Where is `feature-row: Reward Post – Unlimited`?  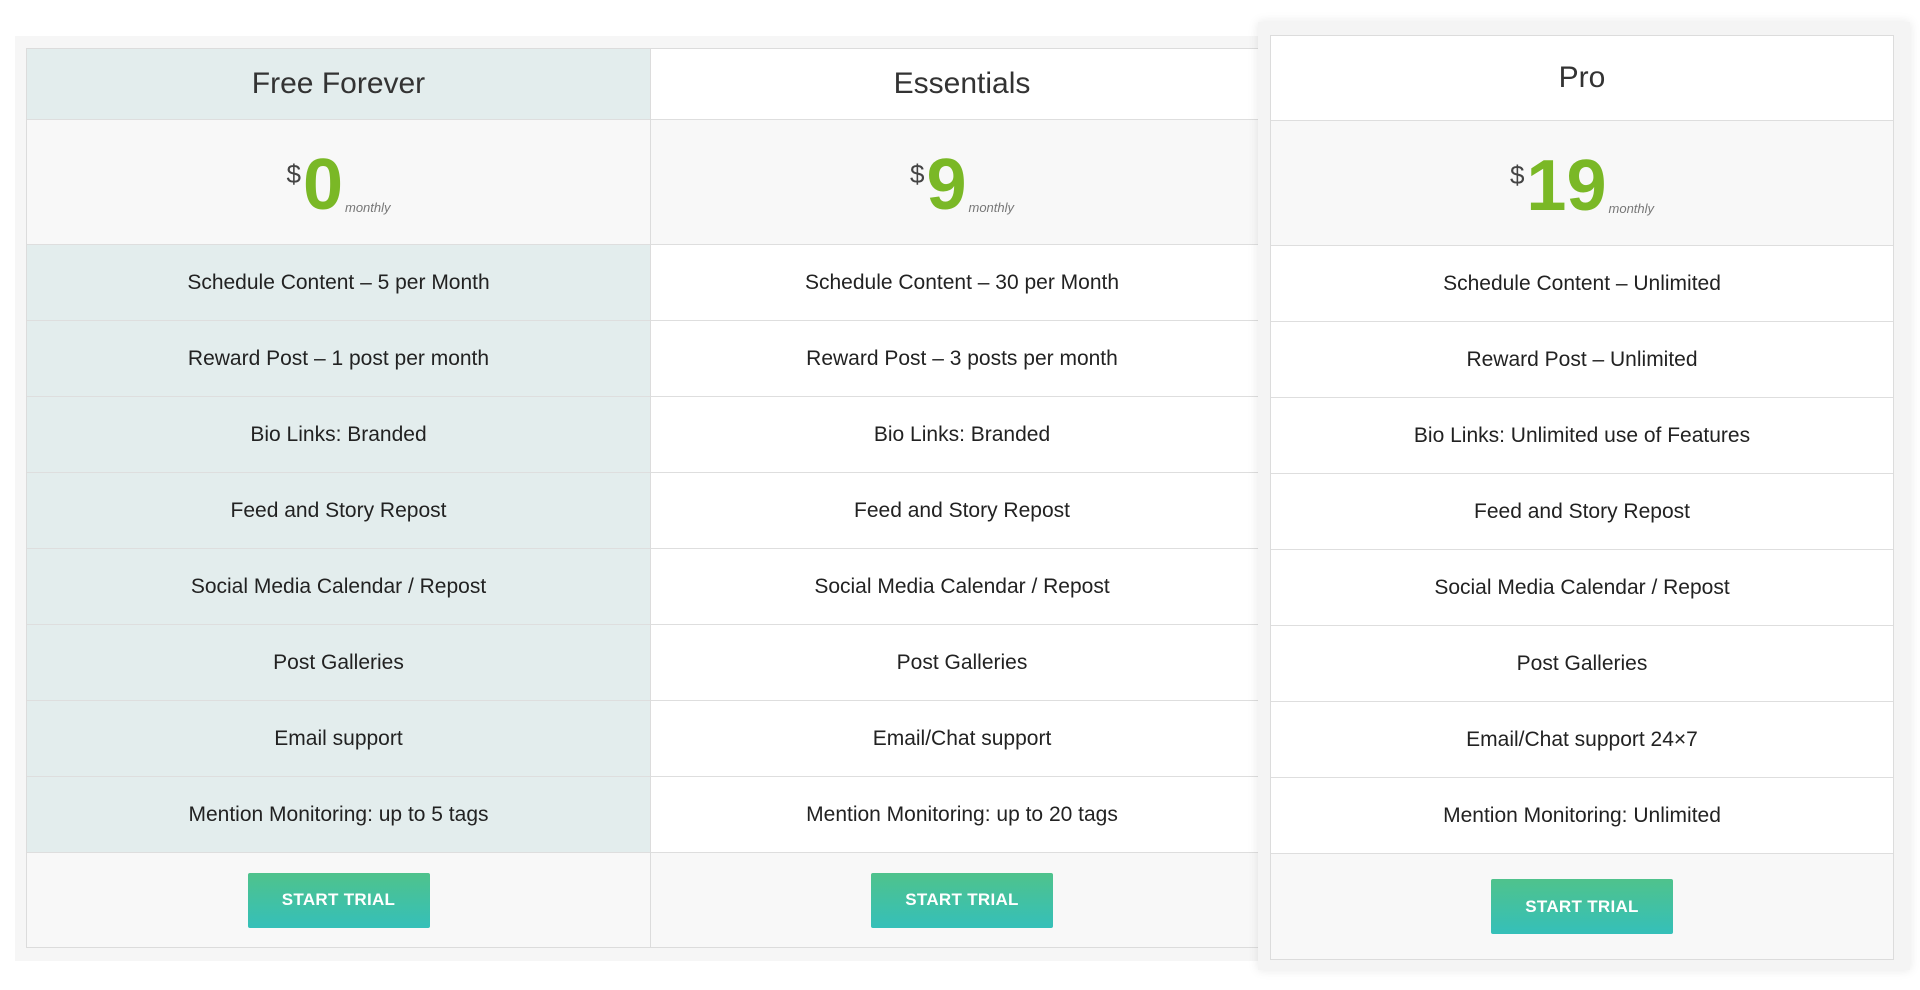
feature-row: Reward Post – Unlimited is located at coordinates (1582, 360).